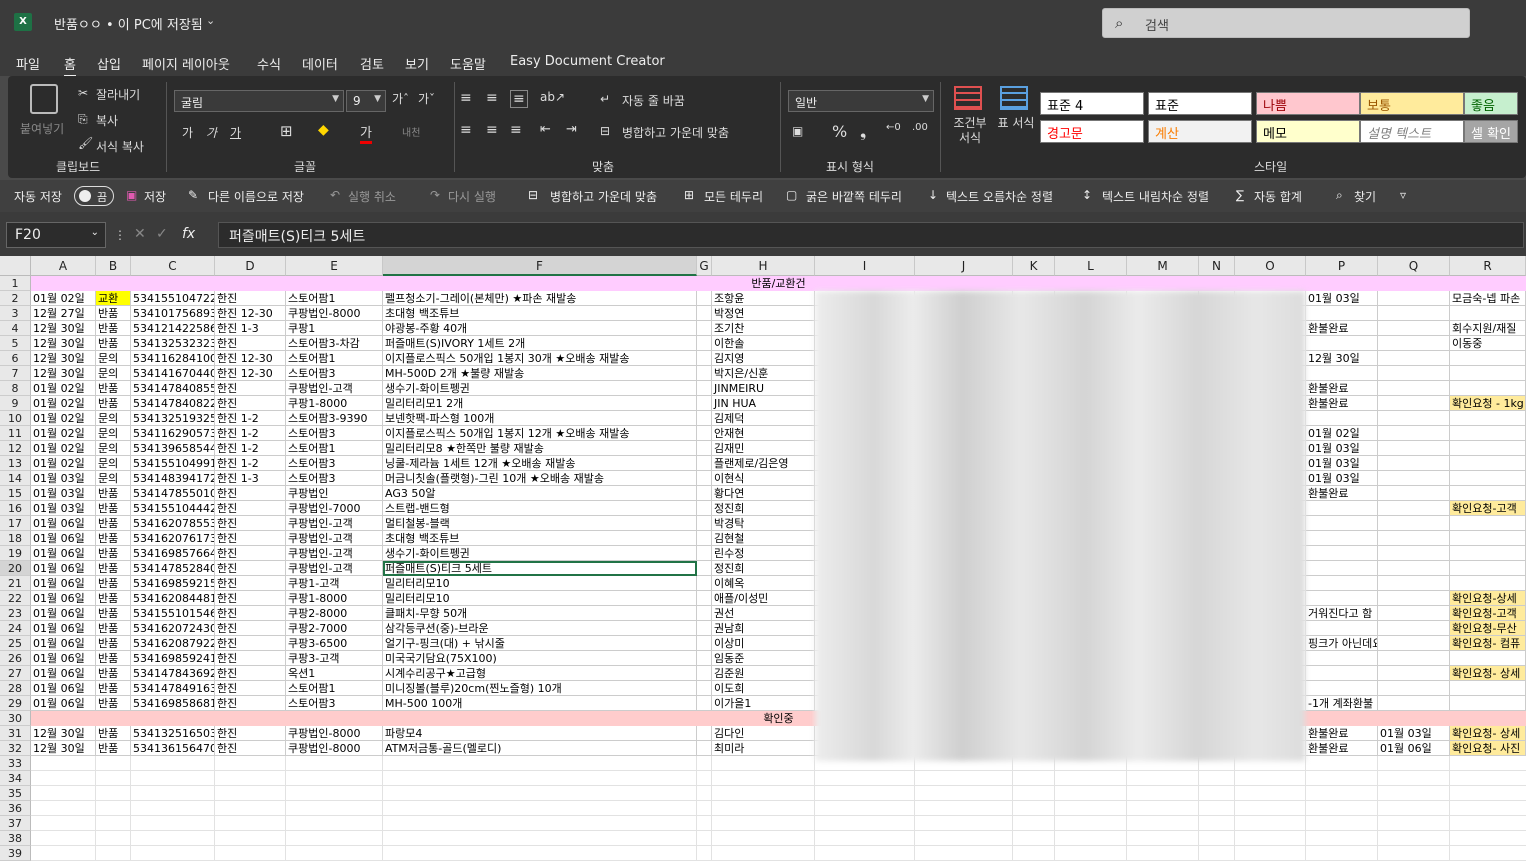 The height and width of the screenshot is (861, 1526). I want to click on cell-A3: 12월 27일, so click(63, 313).